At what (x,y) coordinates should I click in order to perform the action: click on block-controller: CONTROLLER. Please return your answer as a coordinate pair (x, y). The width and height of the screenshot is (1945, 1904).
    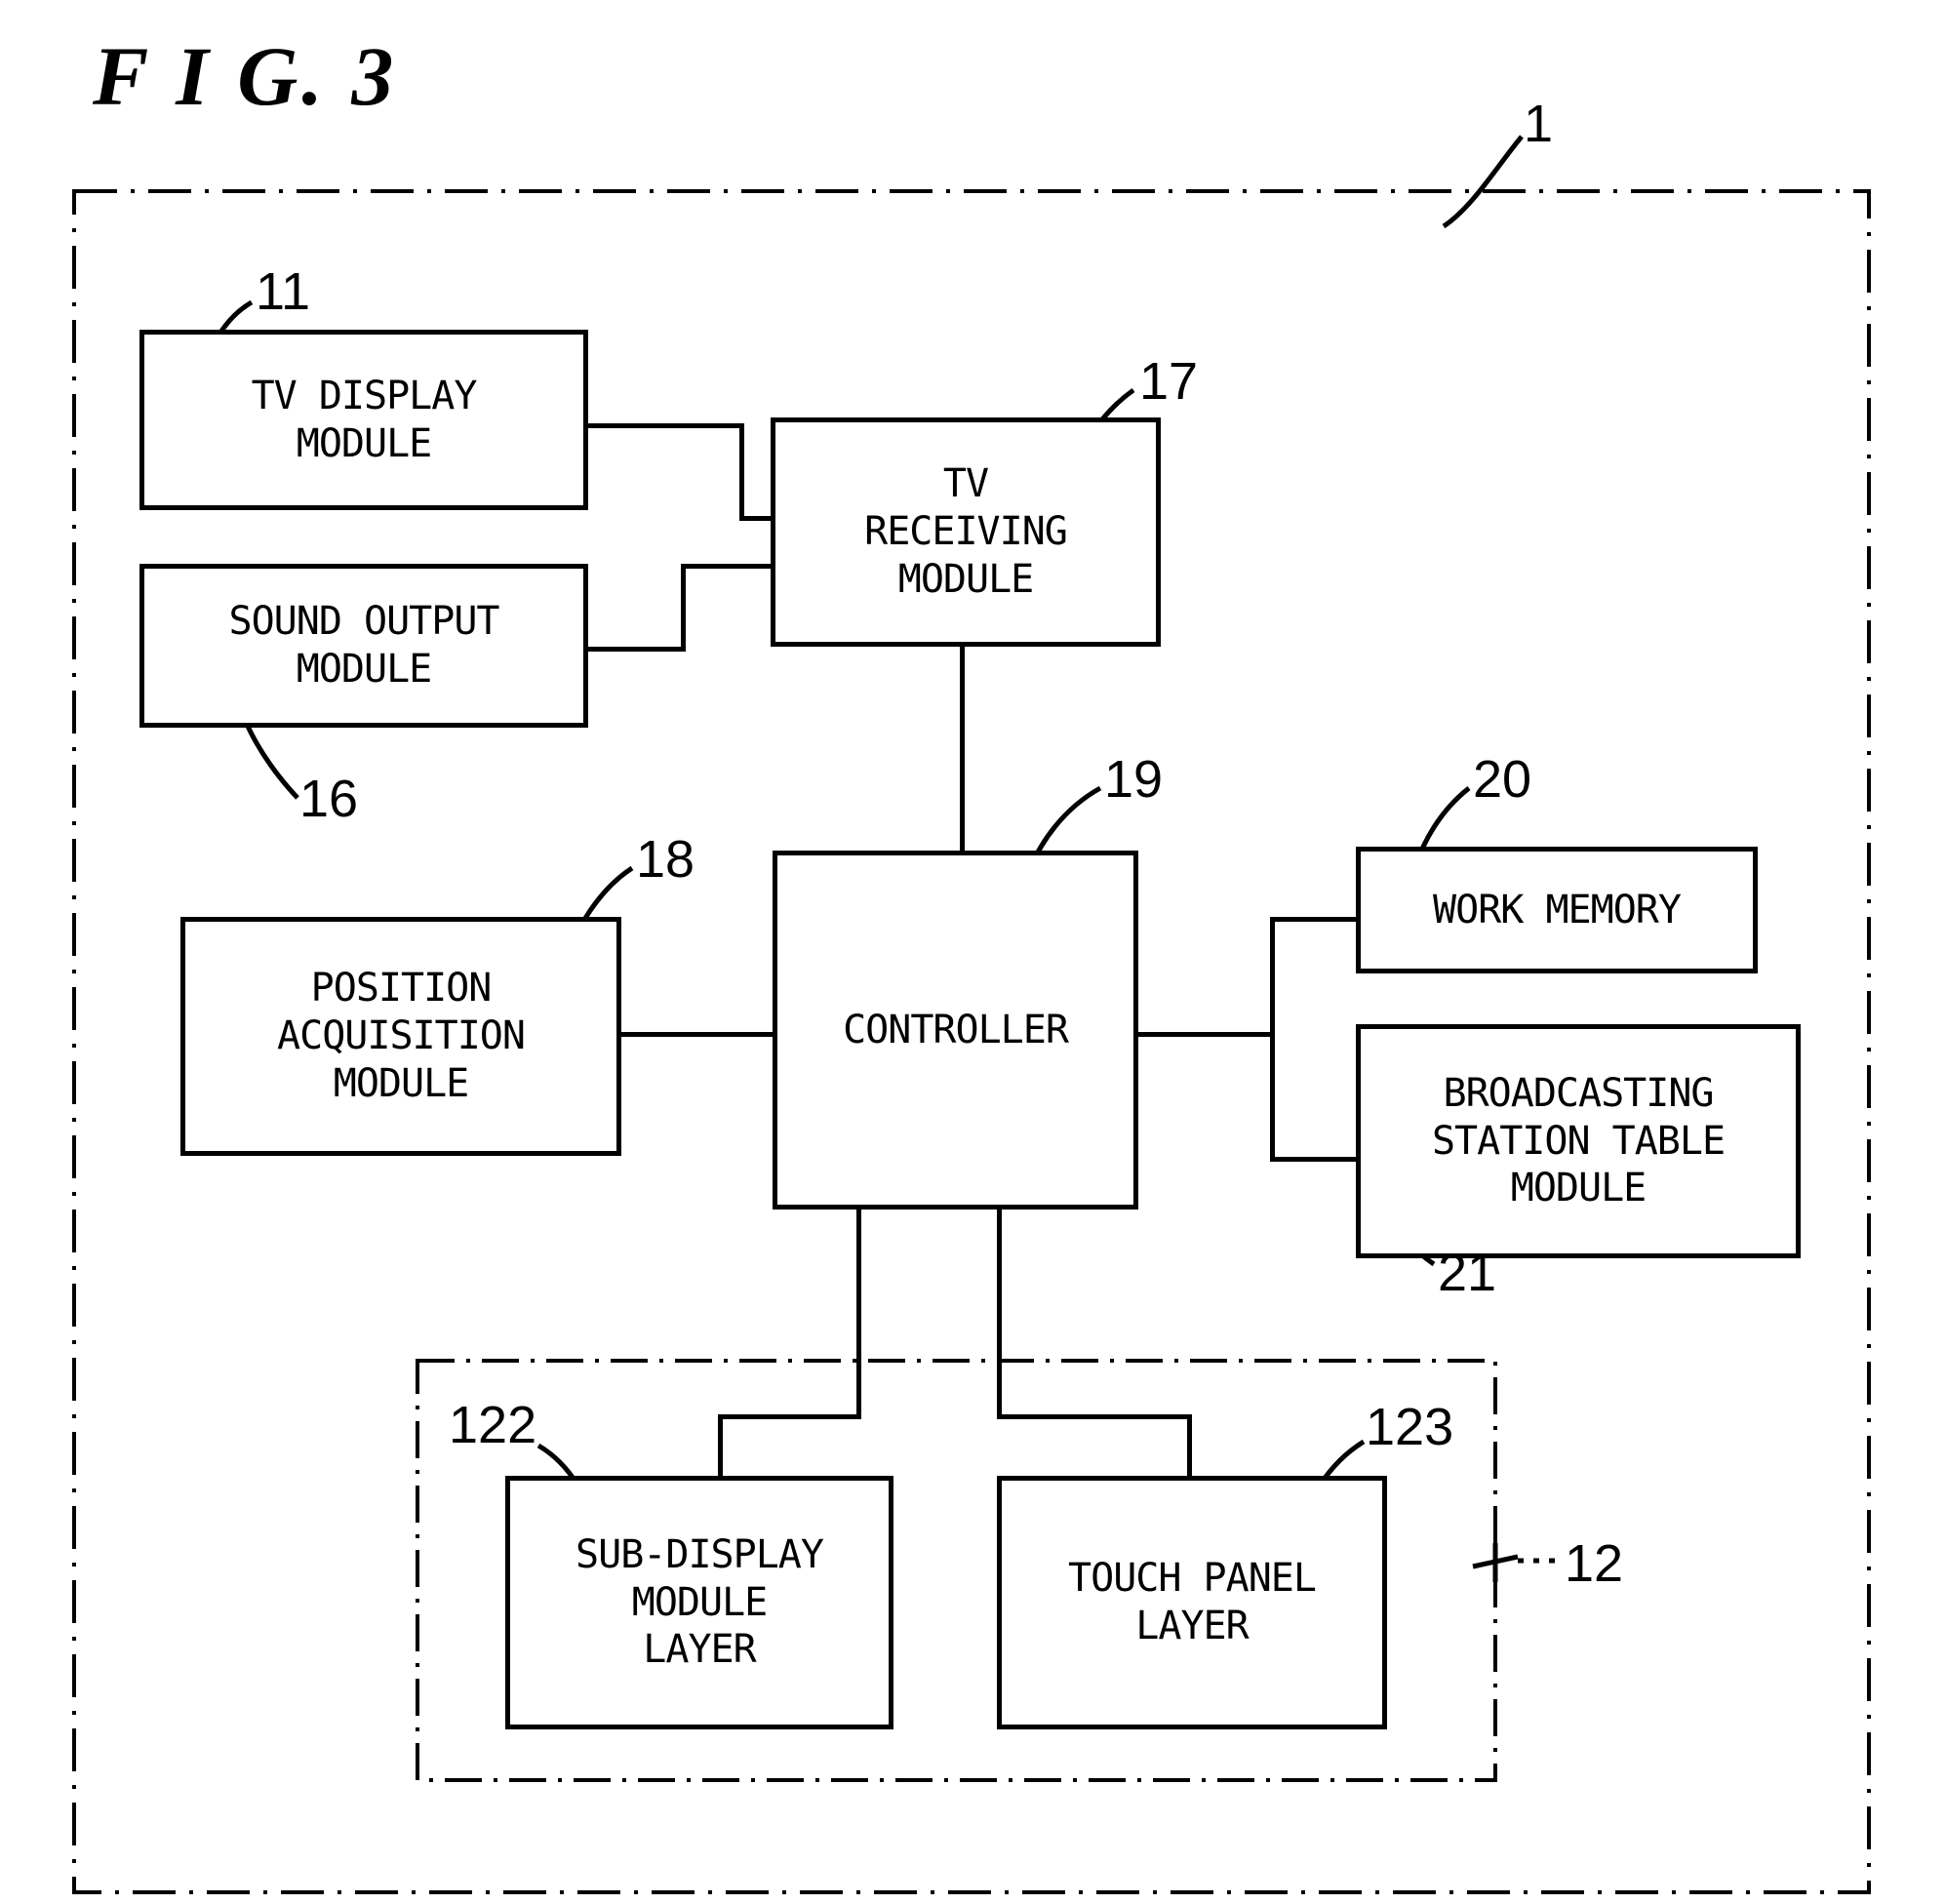
    Looking at the image, I should click on (955, 1030).